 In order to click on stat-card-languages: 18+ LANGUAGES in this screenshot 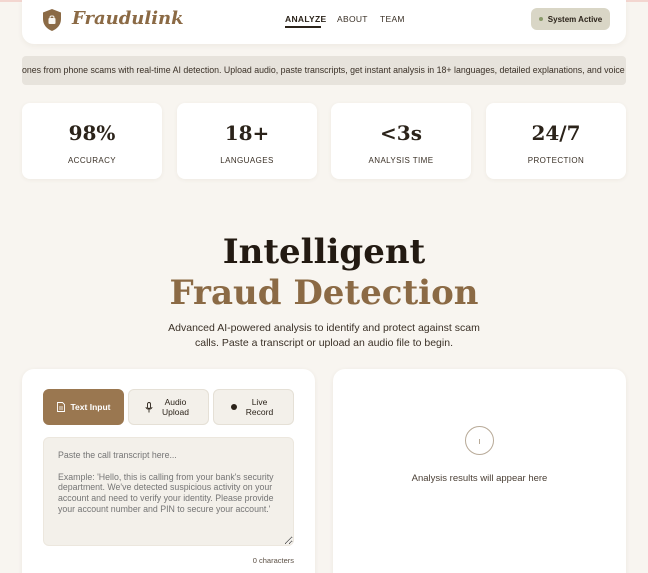, I will do `click(247, 141)`.